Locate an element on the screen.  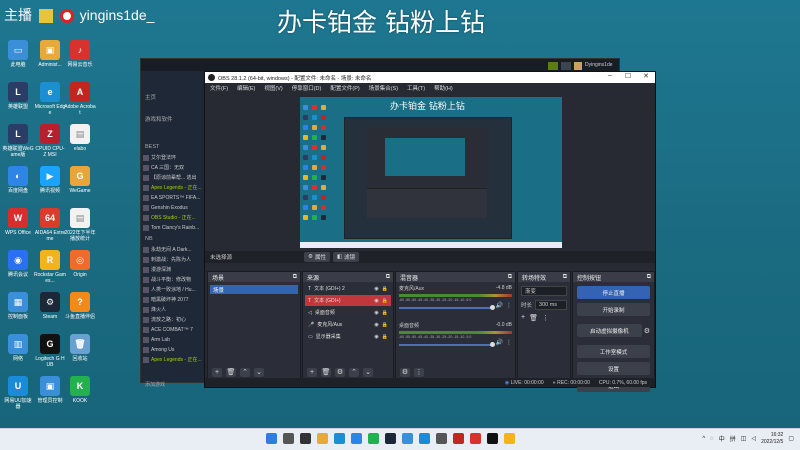
steam-game-item: 艾尔登法环 is located at coordinates (177, 157).